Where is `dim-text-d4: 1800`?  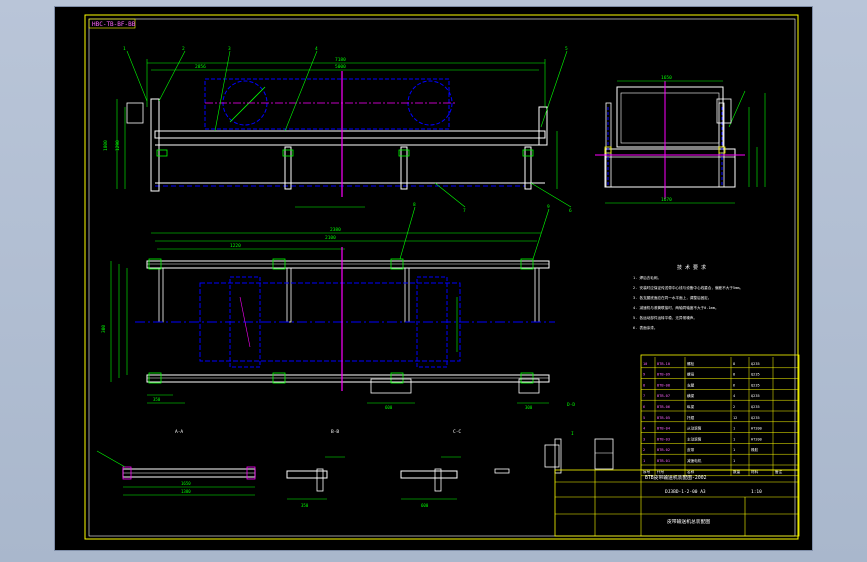 dim-text-d4: 1800 is located at coordinates (106, 145).